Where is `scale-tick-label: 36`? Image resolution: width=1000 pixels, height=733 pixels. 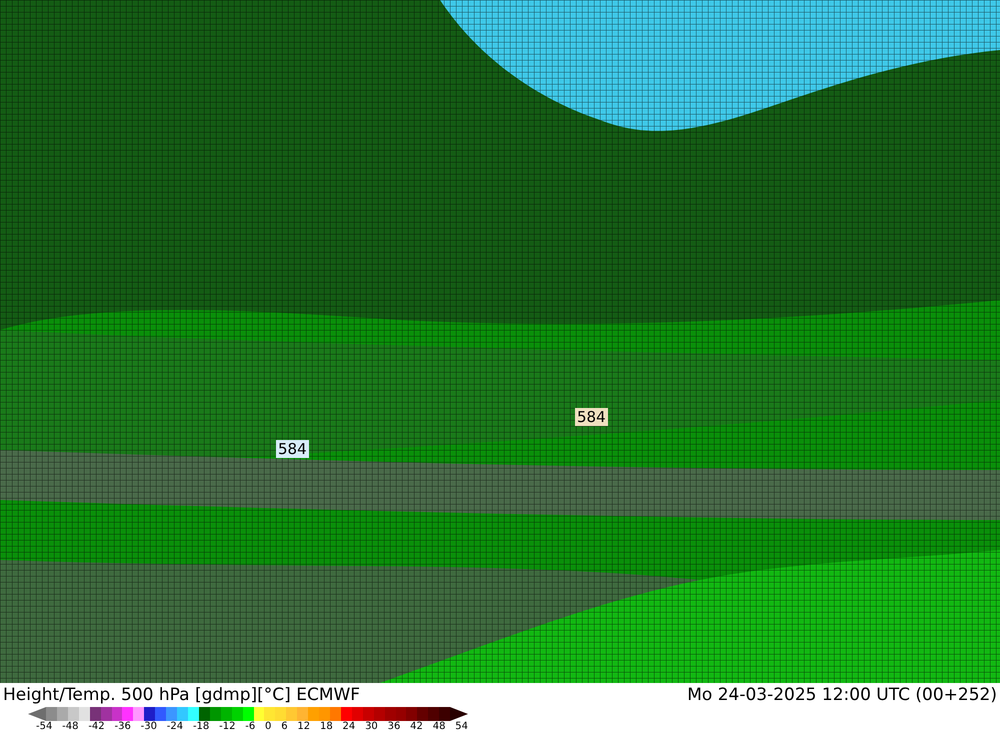 scale-tick-label: 36 is located at coordinates (394, 727).